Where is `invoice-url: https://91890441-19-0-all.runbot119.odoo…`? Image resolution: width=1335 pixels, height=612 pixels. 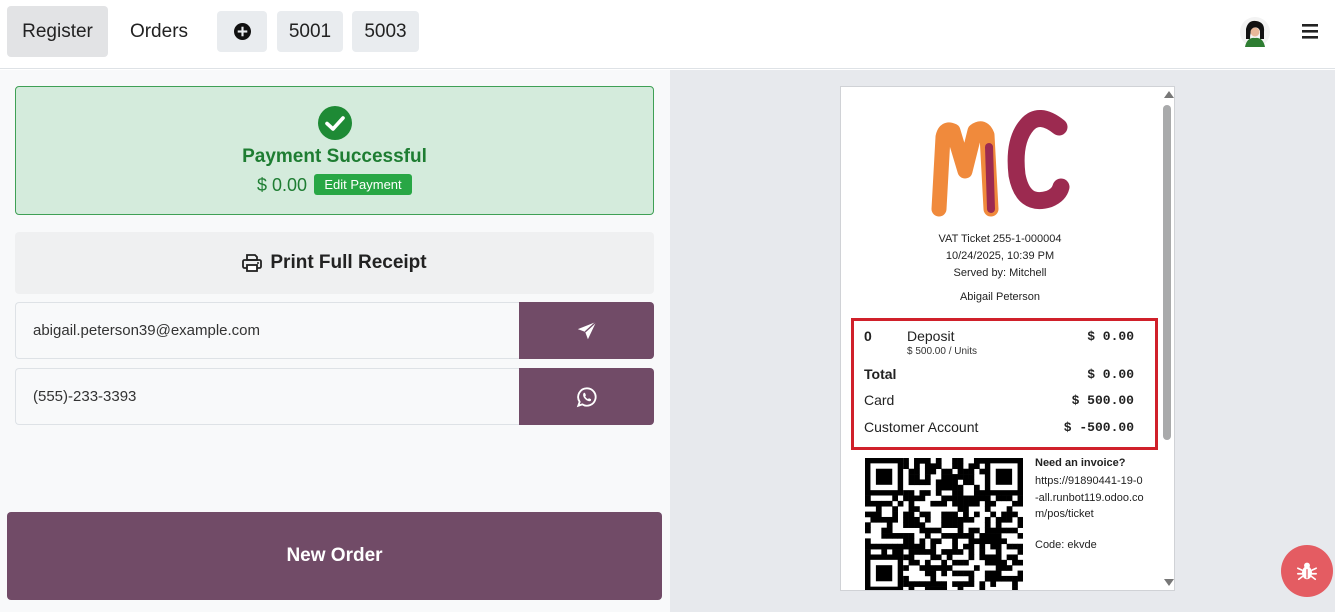
invoice-url: https://91890441-19-0-all.runbot119.odoo… is located at coordinates (1089, 497).